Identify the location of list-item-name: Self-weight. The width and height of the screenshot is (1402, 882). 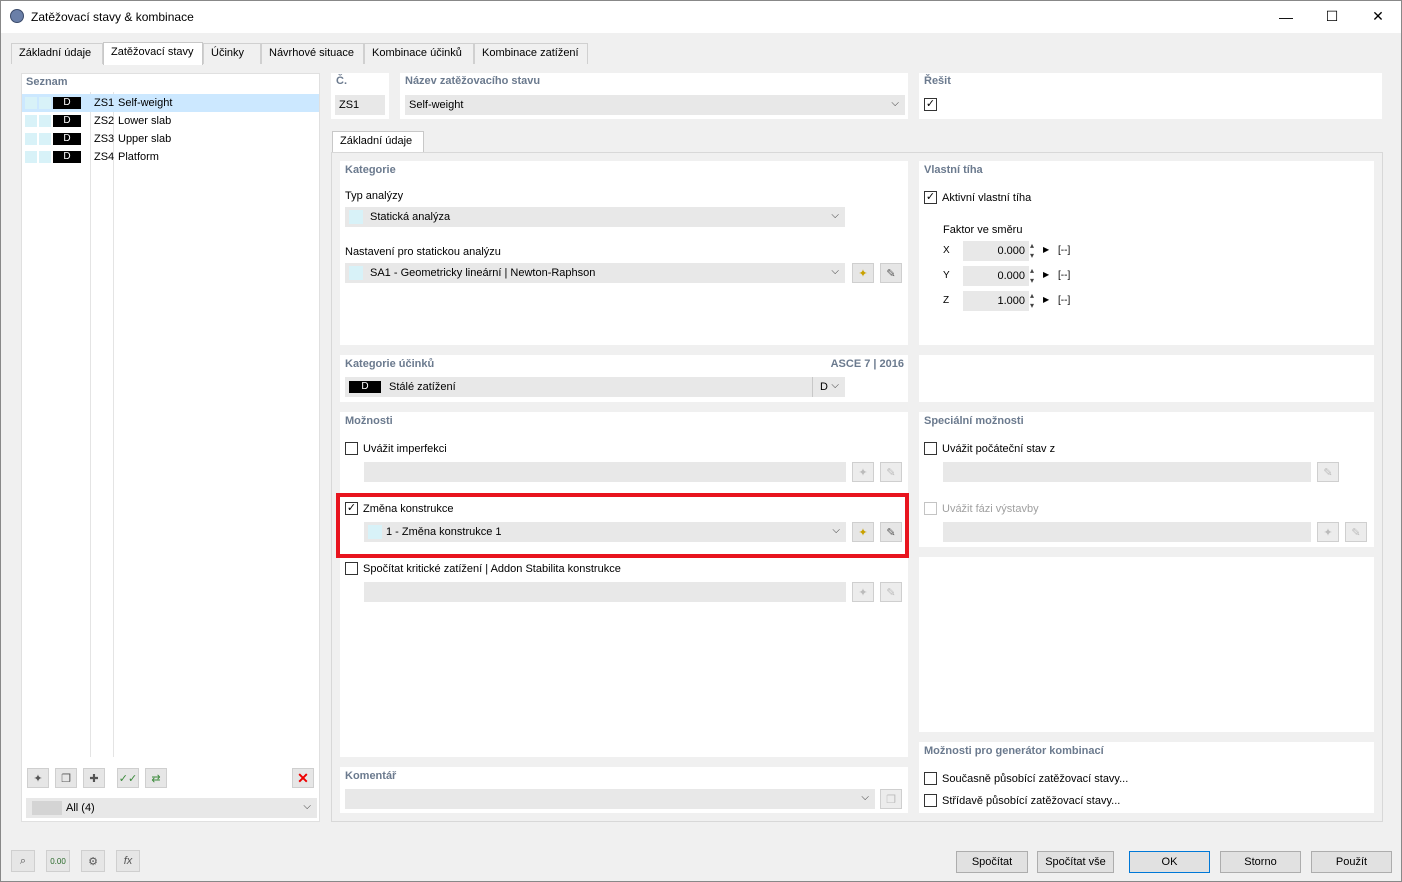
(145, 103).